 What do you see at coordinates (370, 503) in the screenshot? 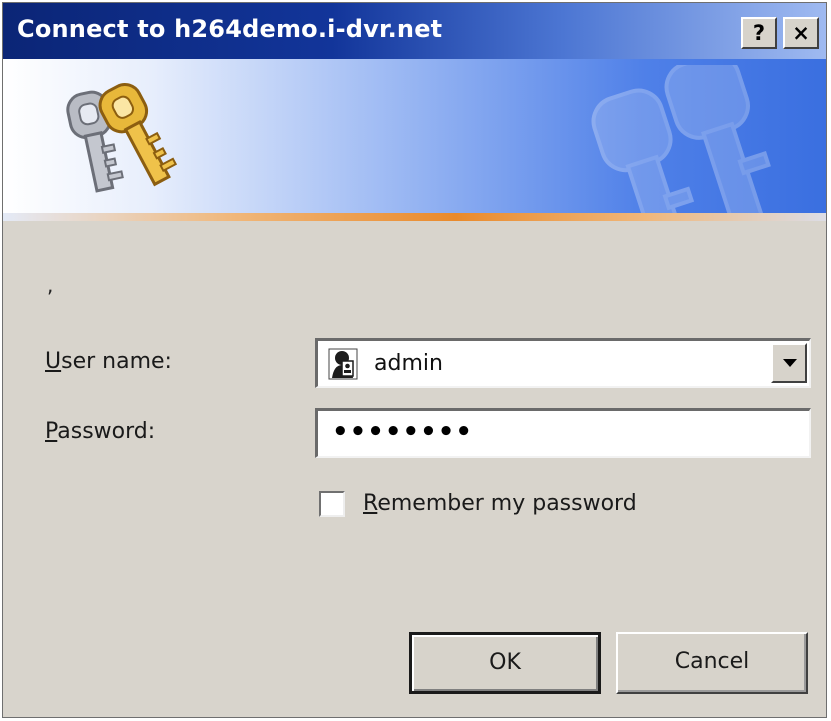
I see `remember-label-accesskey: R` at bounding box center [370, 503].